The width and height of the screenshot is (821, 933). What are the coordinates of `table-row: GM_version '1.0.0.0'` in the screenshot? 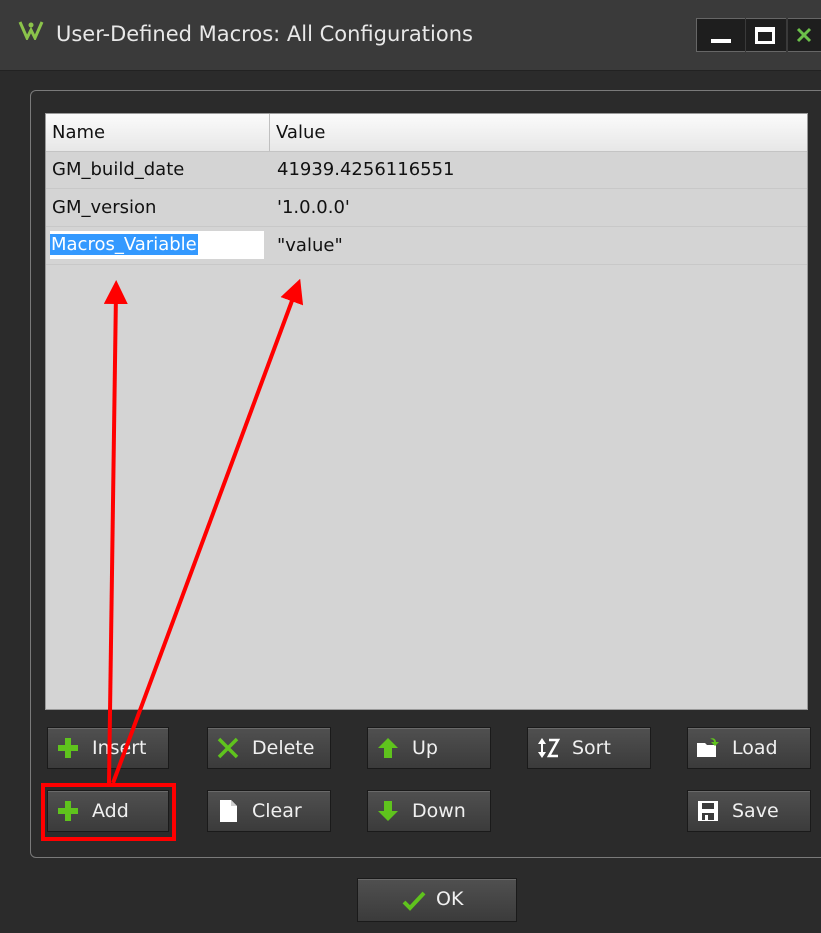 It's located at (426, 208).